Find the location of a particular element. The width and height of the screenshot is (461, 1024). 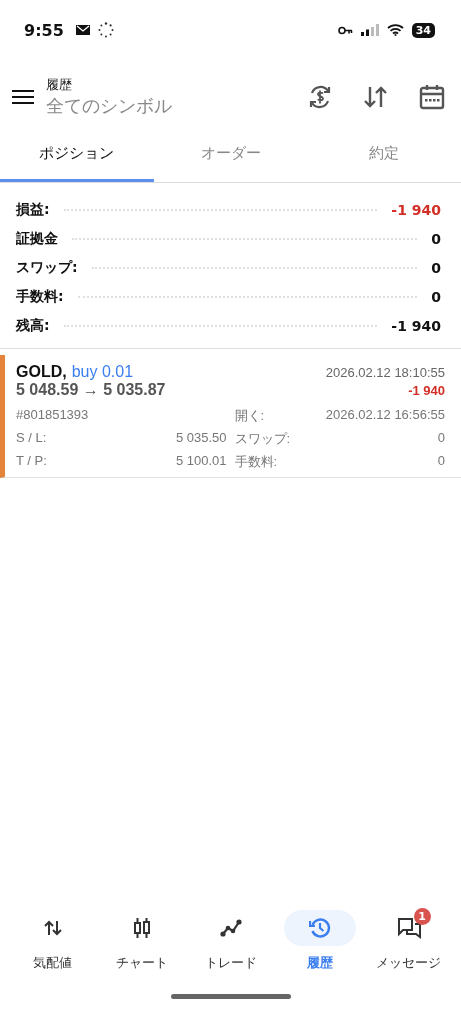

symbol-filter: 全てのシンボル is located at coordinates (161, 106).